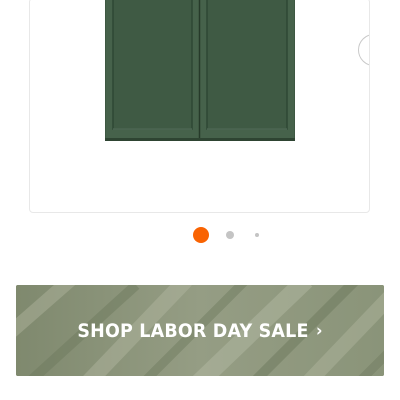 This screenshot has height=400, width=400. I want to click on carousel-dot-active, so click(201, 235).